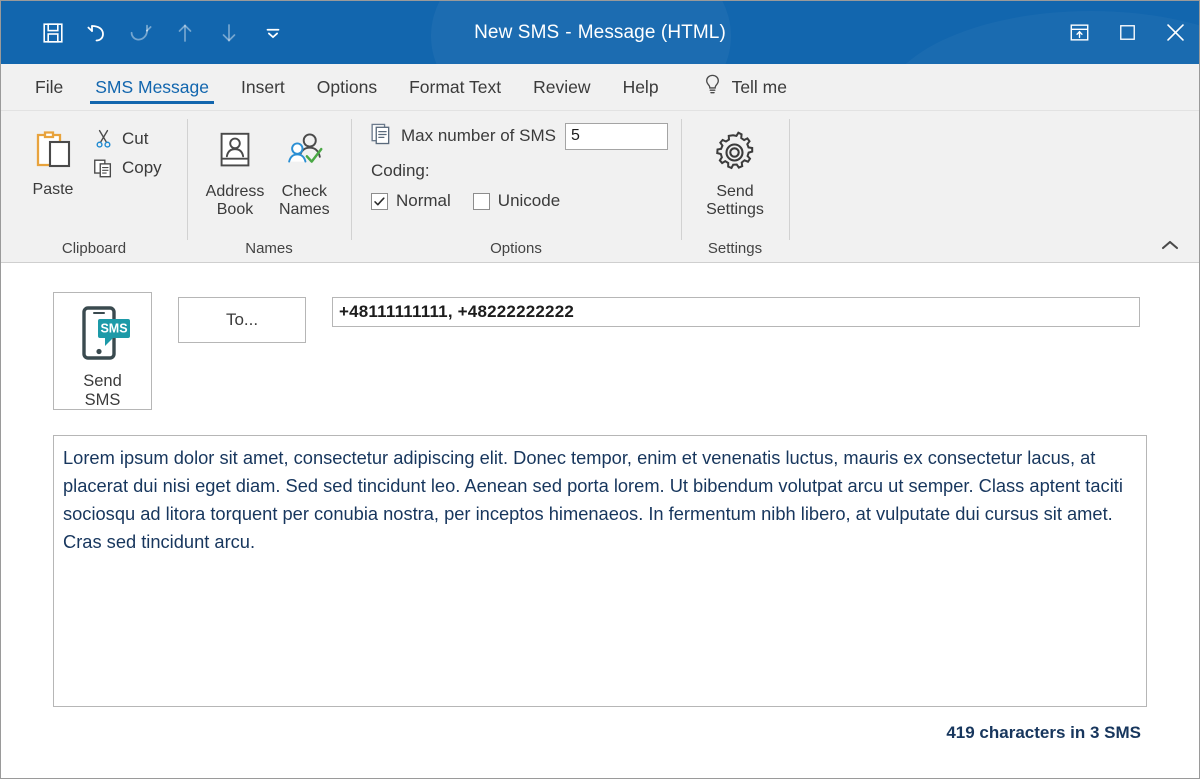 The height and width of the screenshot is (779, 1200). Describe the element at coordinates (465, 201) in the screenshot. I see `coding-options: Normal Unicode` at that location.